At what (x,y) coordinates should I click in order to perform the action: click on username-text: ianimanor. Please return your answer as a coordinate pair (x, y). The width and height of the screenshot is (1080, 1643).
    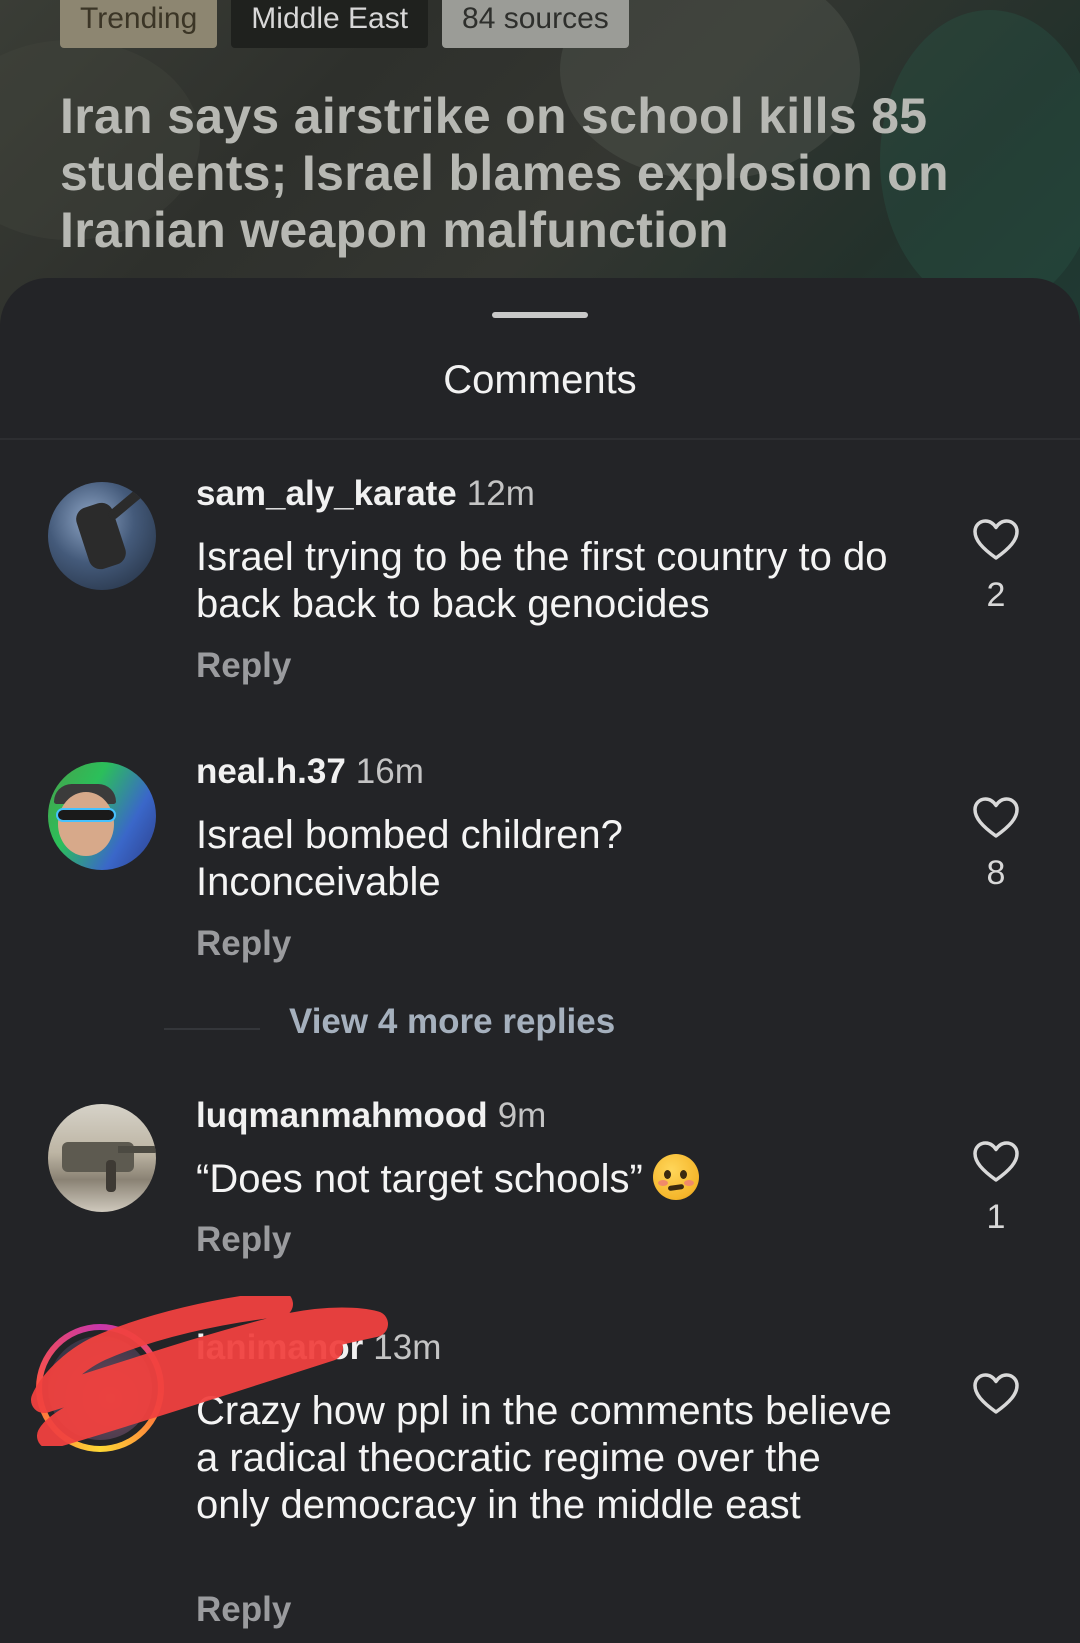
    Looking at the image, I should click on (279, 1347).